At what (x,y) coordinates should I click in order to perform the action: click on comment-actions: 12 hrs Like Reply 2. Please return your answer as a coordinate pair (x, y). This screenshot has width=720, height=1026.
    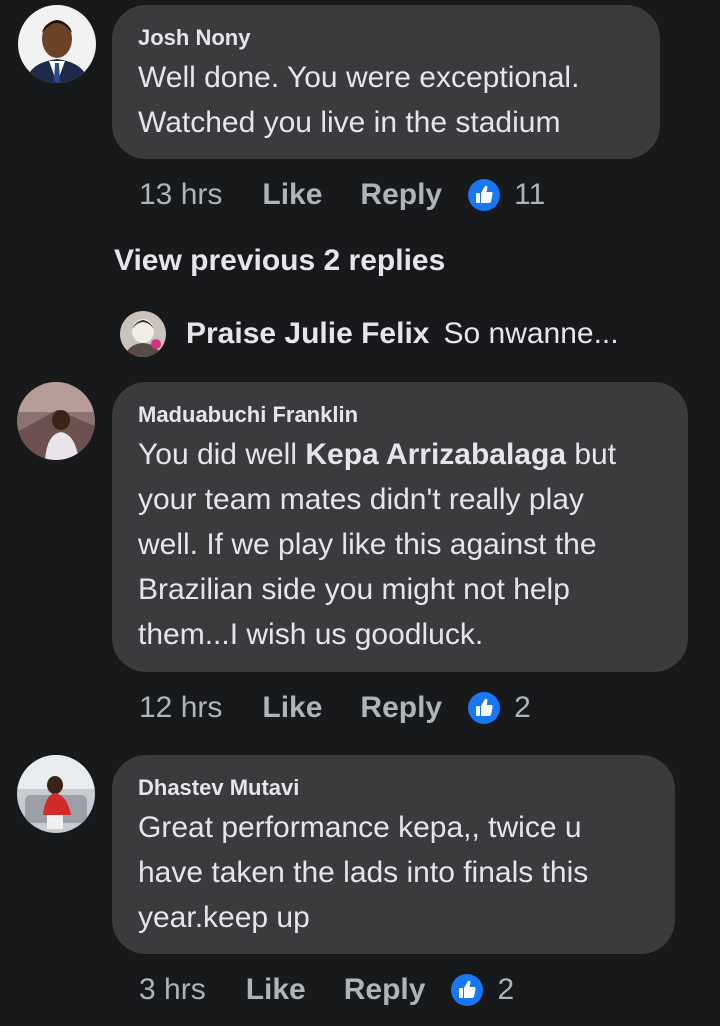
    Looking at the image, I should click on (335, 708).